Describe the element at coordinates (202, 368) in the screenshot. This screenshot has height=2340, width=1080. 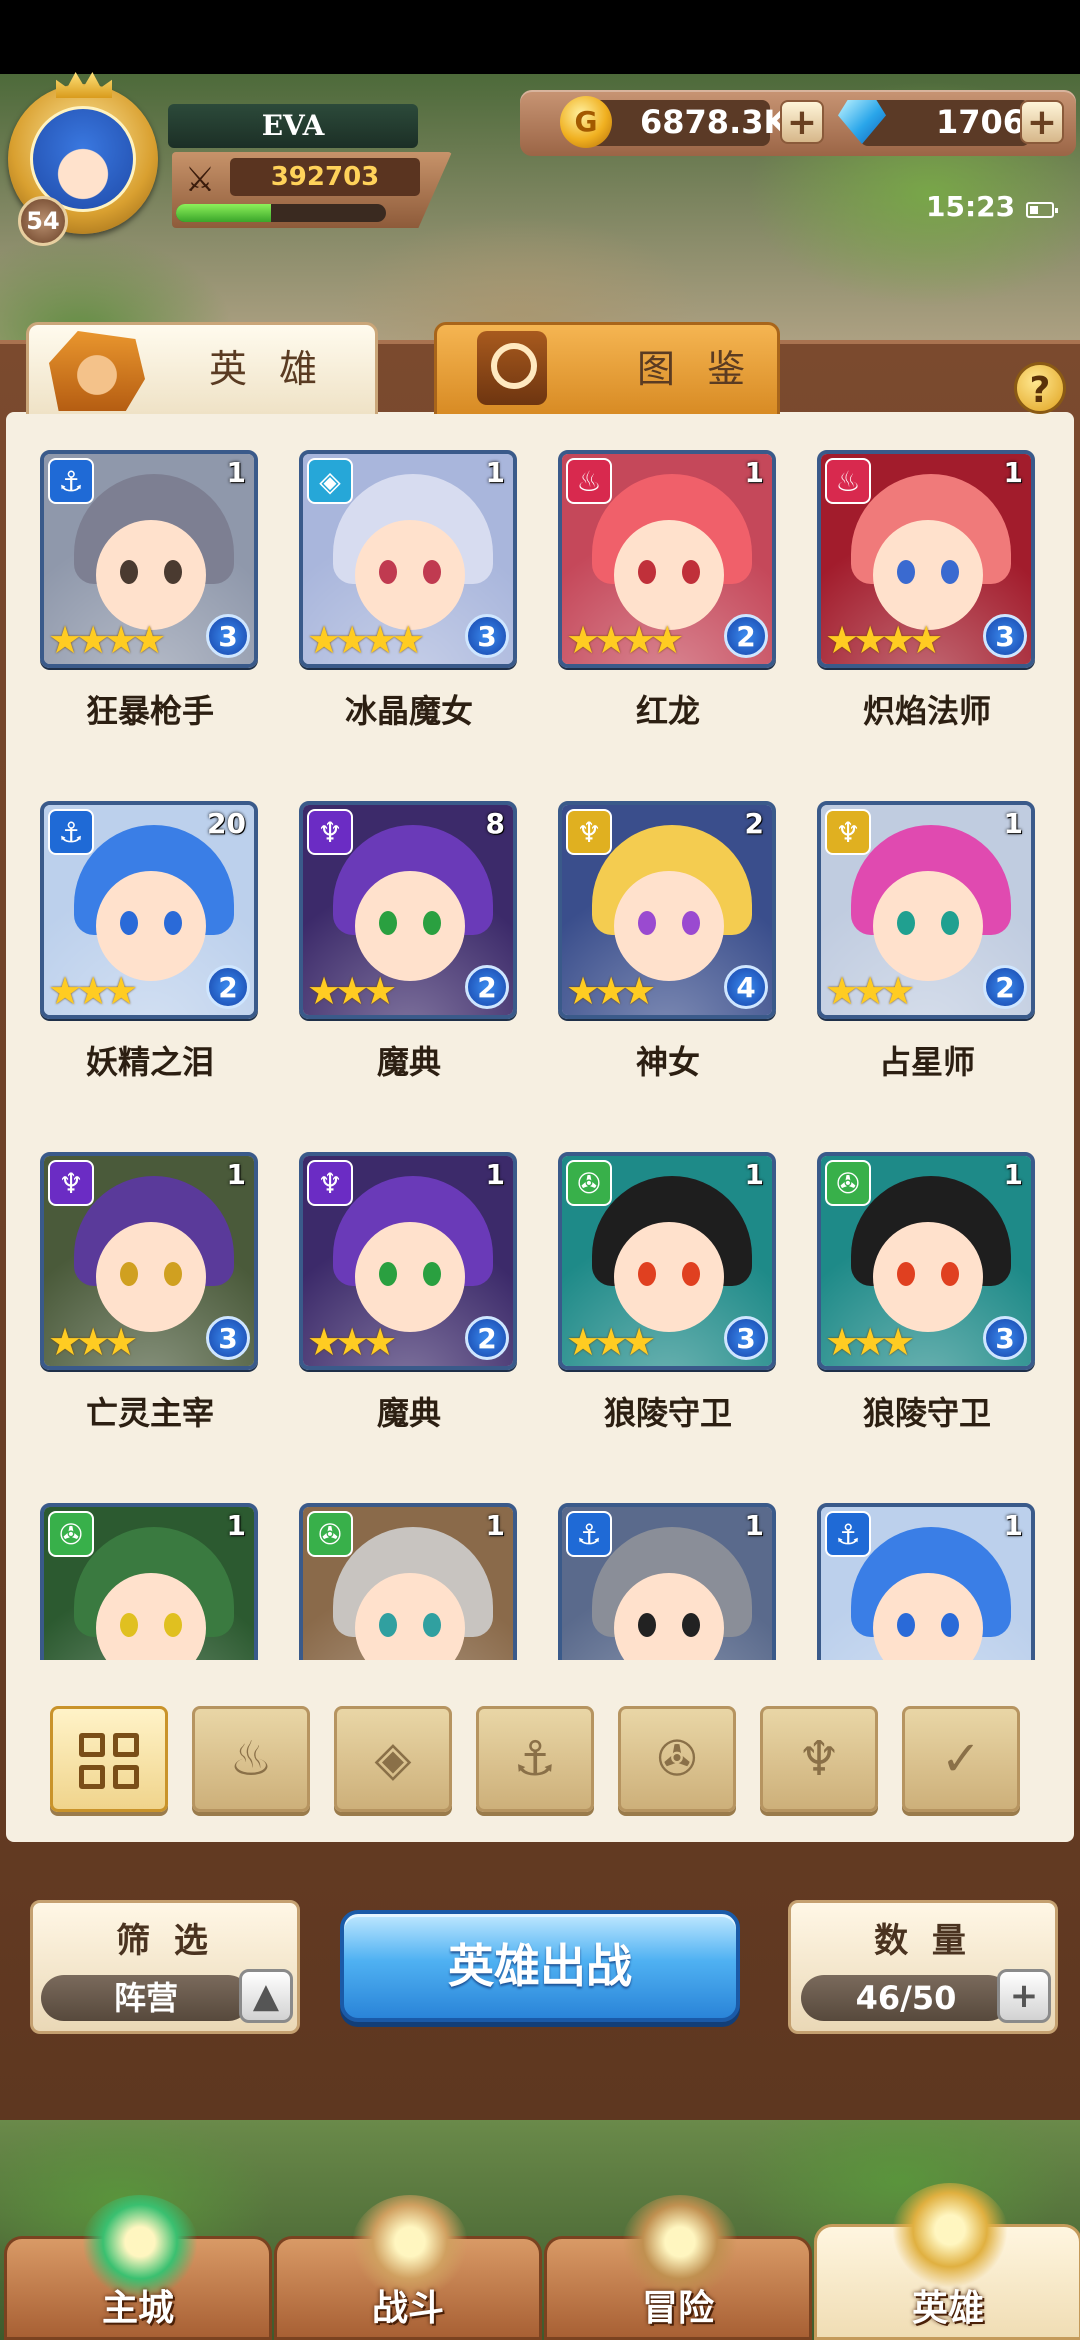
I see `tab-heroes: 英 雄` at that location.